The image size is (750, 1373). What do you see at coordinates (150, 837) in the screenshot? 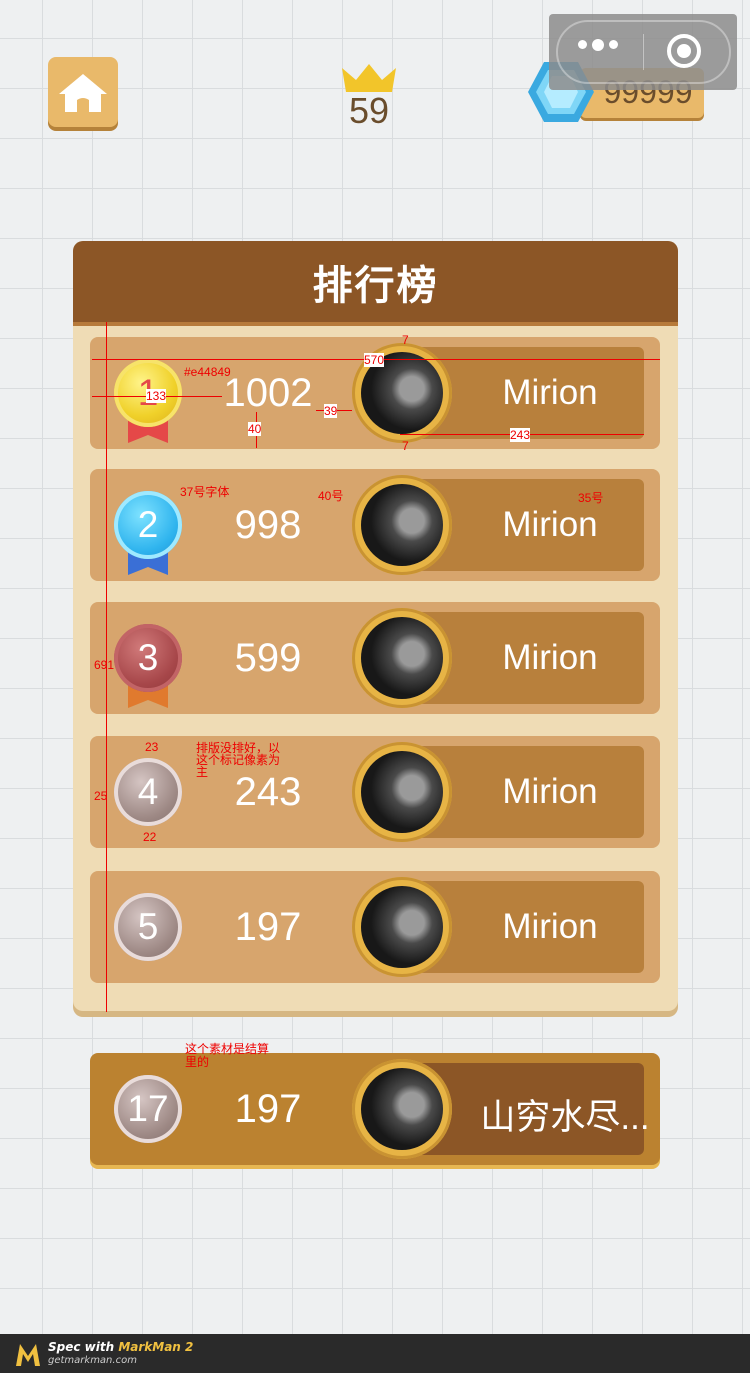
I see `measure-label: 22` at bounding box center [150, 837].